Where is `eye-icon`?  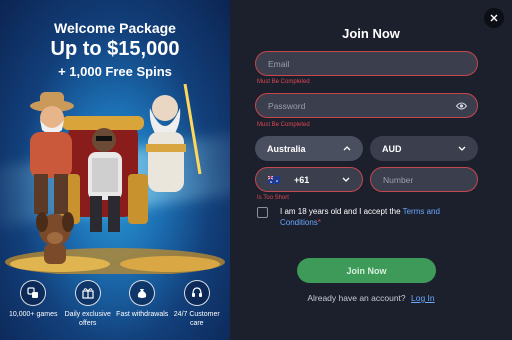 eye-icon is located at coordinates (461, 106).